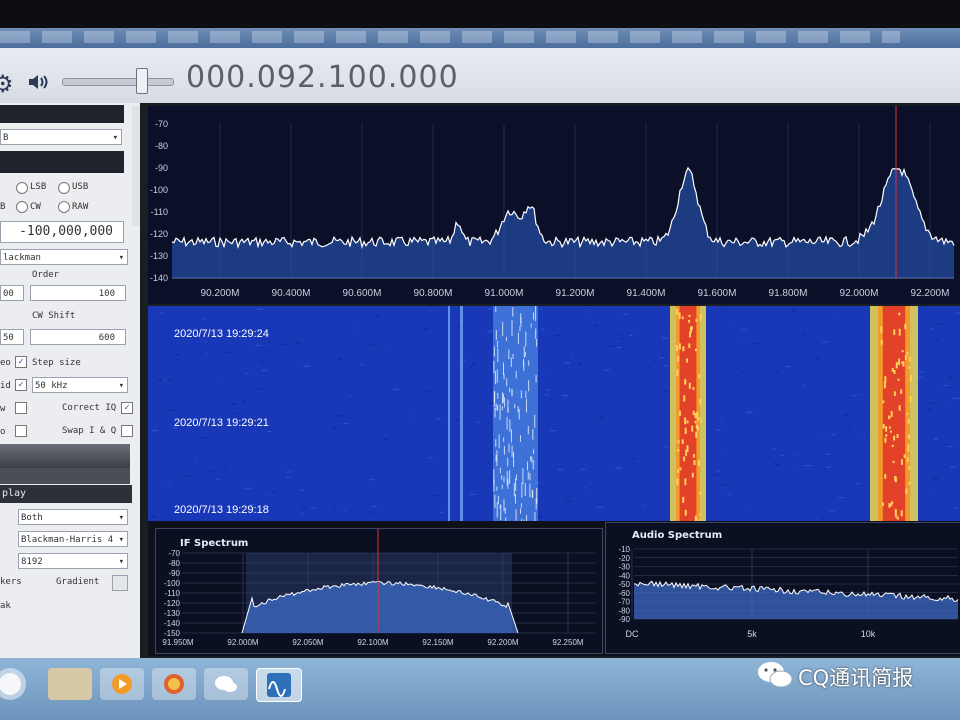  Describe the element at coordinates (502, 642) in the screenshot. I see `x-tick-label: 92.200M` at that location.